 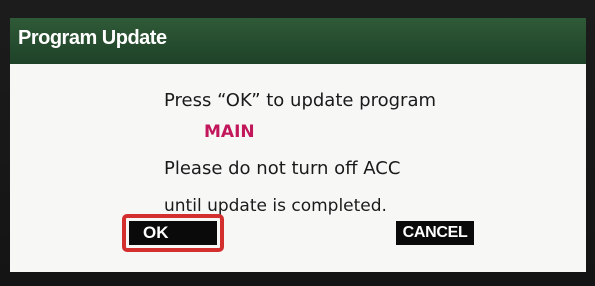 What do you see at coordinates (282, 168) in the screenshot?
I see `warning-text-line1: Please do not turn off ACC` at bounding box center [282, 168].